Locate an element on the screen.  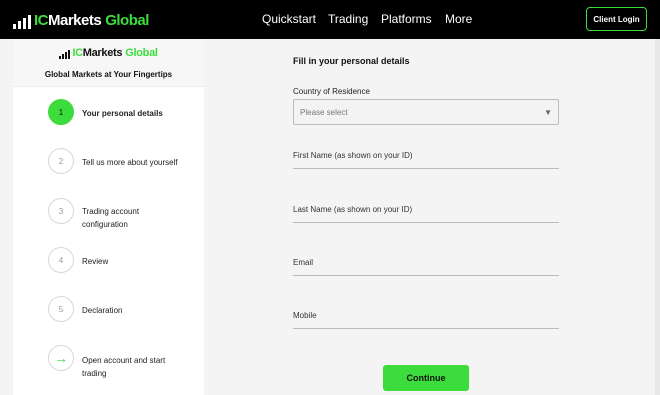
step-label: Your personal details is located at coordinates (122, 113).